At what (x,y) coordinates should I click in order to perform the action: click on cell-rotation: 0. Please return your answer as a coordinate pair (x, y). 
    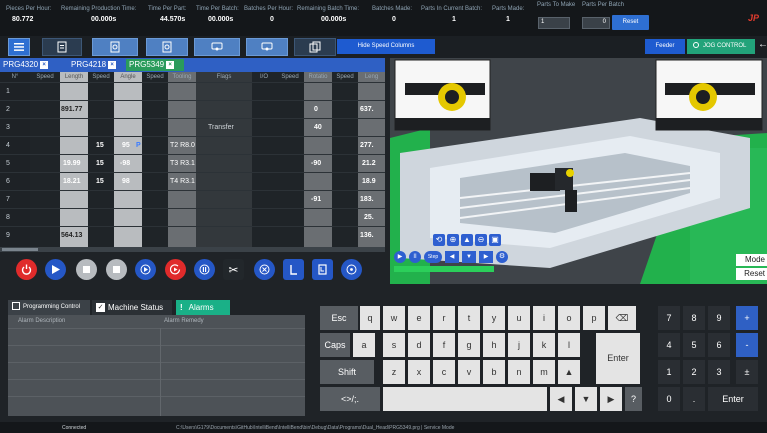
    Looking at the image, I should click on (316, 110).